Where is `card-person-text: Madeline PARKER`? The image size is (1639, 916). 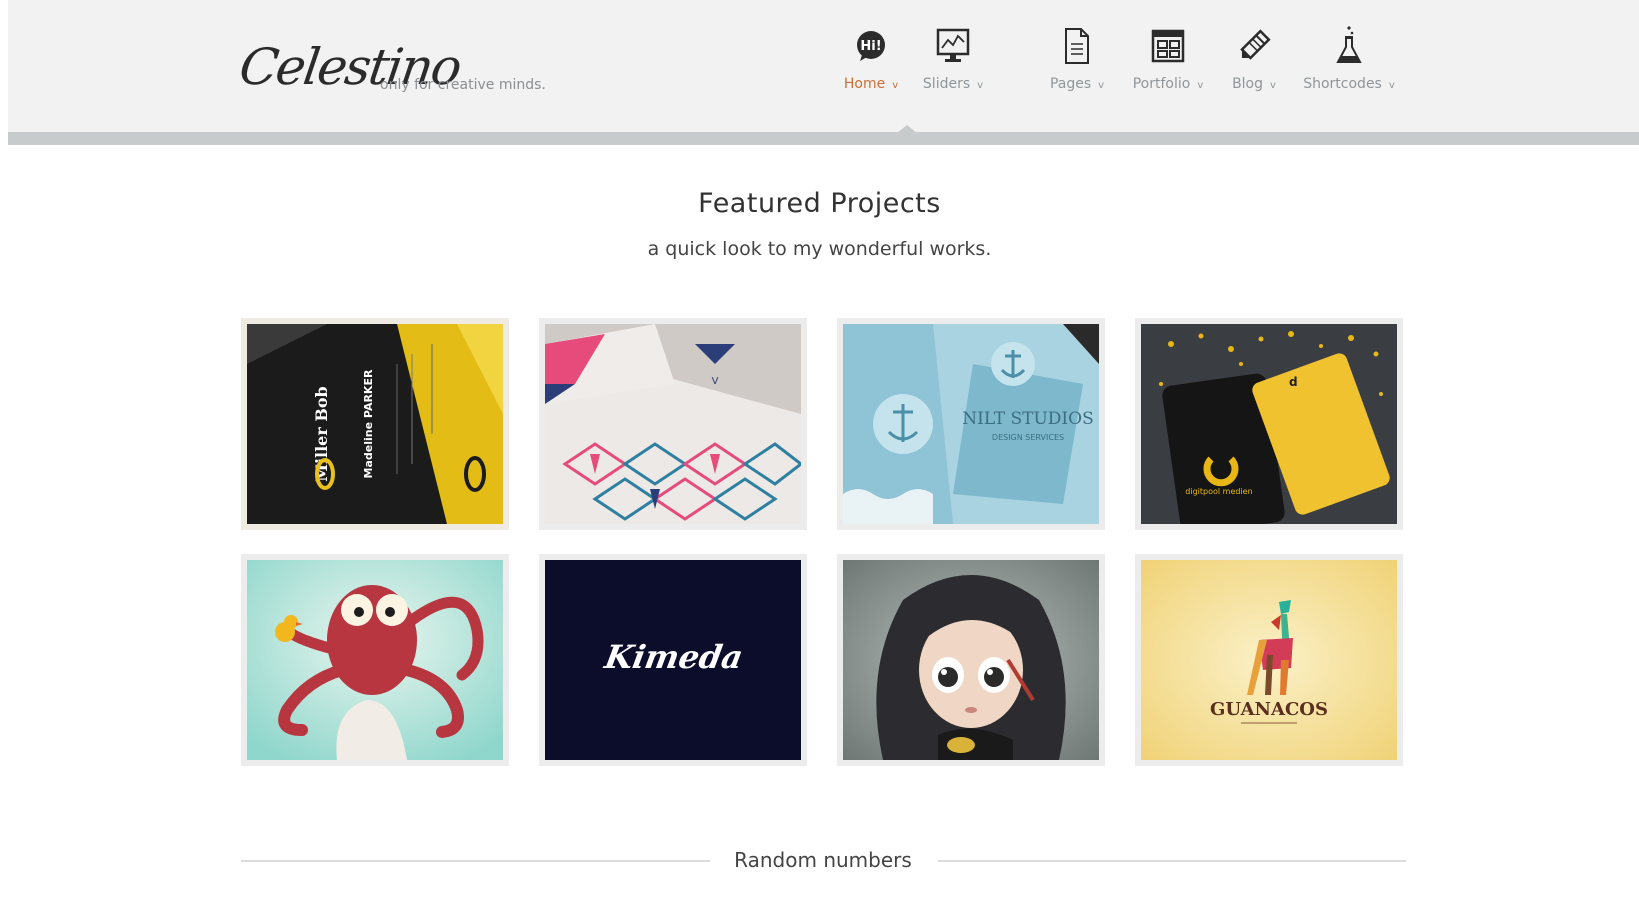
card-person-text: Madeline PARKER is located at coordinates (368, 423).